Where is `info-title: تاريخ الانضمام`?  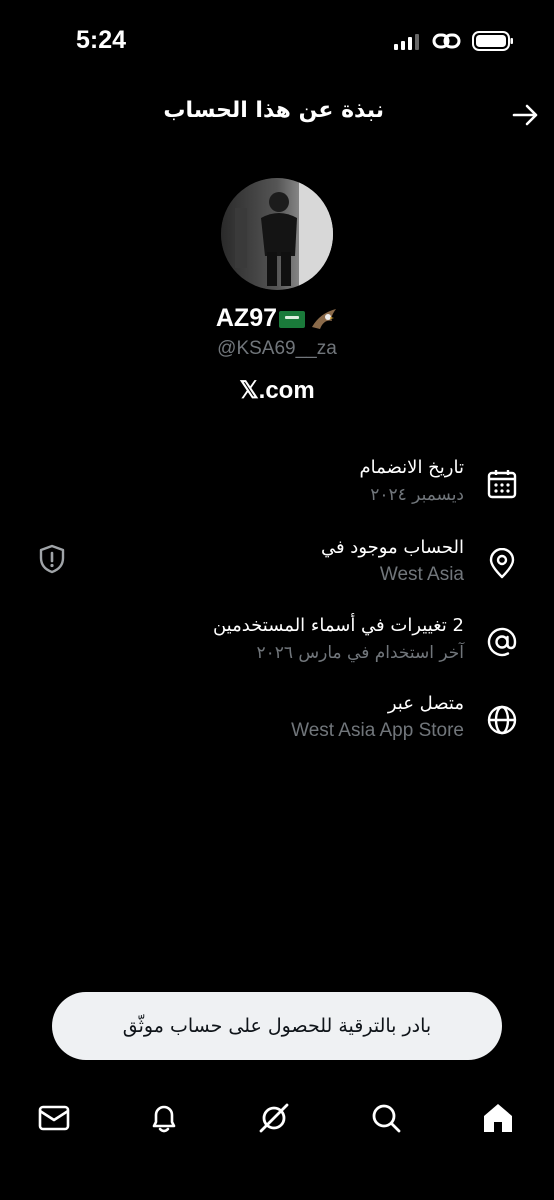
info-title: تاريخ الانضمام is located at coordinates (411, 467).